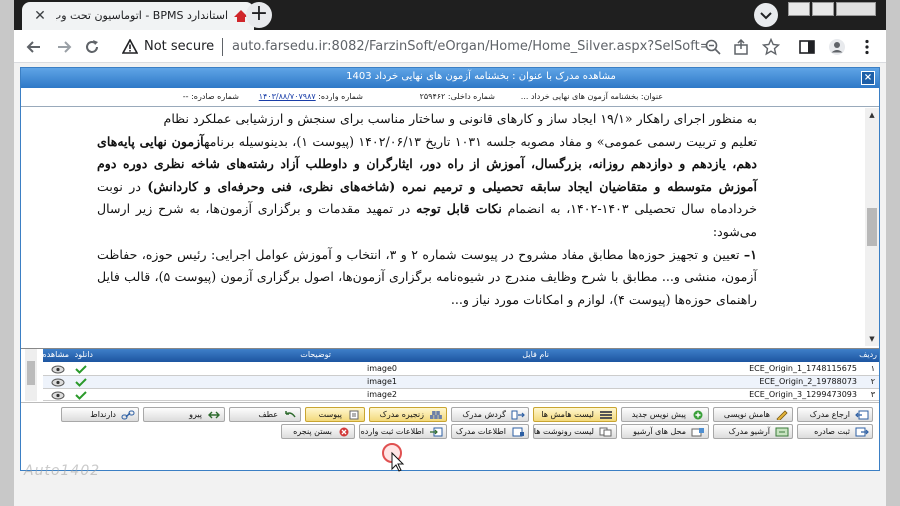  What do you see at coordinates (807, 47) in the screenshot?
I see `side-panel-icon` at bounding box center [807, 47].